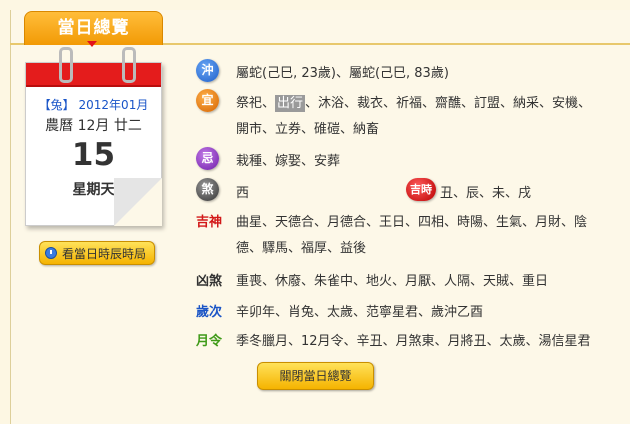 This screenshot has height=424, width=630. Describe the element at coordinates (301, 248) in the screenshot. I see `lucky-gods-text-line2: 德、驛馬、福厚、益後` at that location.